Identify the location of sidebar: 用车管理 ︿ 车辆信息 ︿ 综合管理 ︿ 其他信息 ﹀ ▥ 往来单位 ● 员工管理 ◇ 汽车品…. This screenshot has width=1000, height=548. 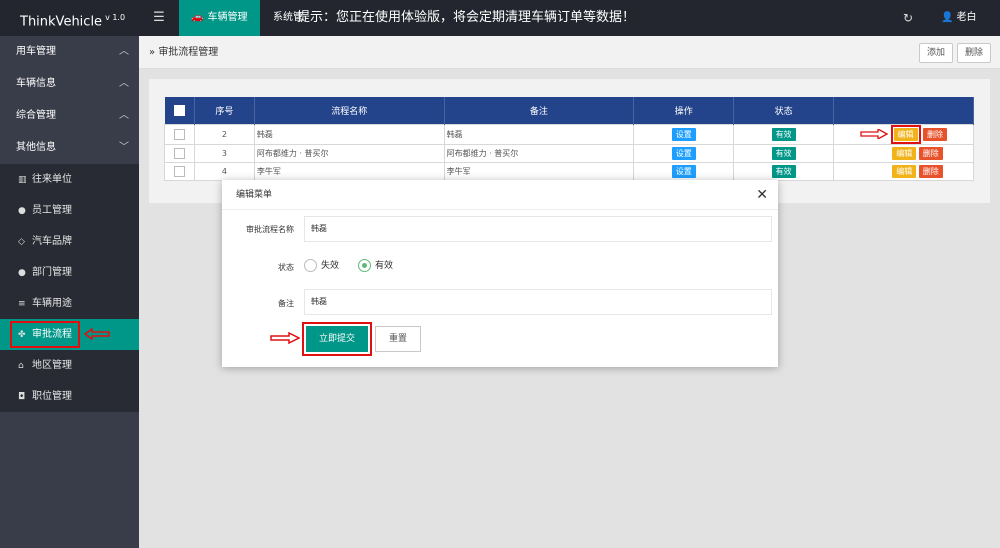
(69, 292).